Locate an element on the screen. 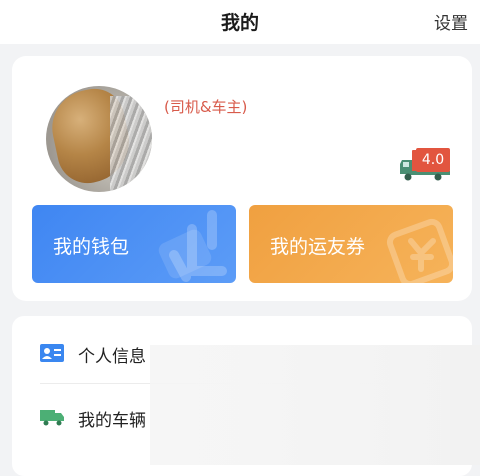  my-coupon-button: 我的运友券 is located at coordinates (351, 244).